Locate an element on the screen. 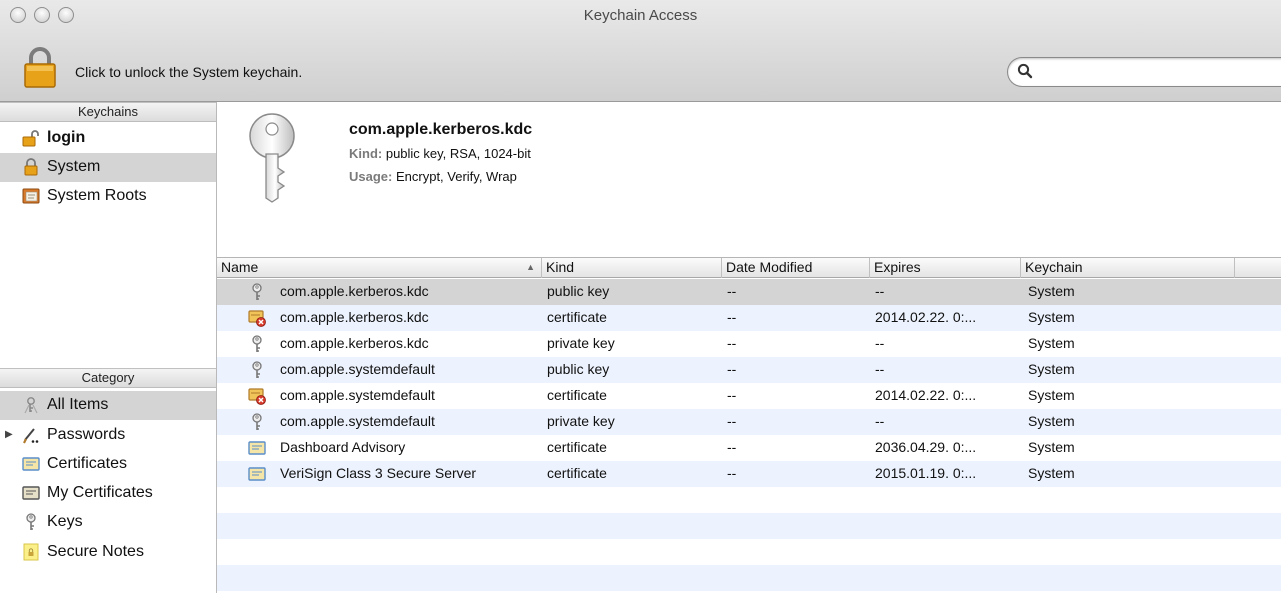  window-title: Keychain Access is located at coordinates (640, 15).